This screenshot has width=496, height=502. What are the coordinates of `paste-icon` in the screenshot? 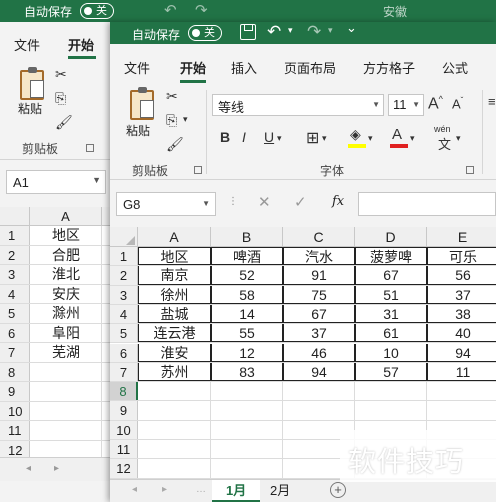 It's located at (142, 103).